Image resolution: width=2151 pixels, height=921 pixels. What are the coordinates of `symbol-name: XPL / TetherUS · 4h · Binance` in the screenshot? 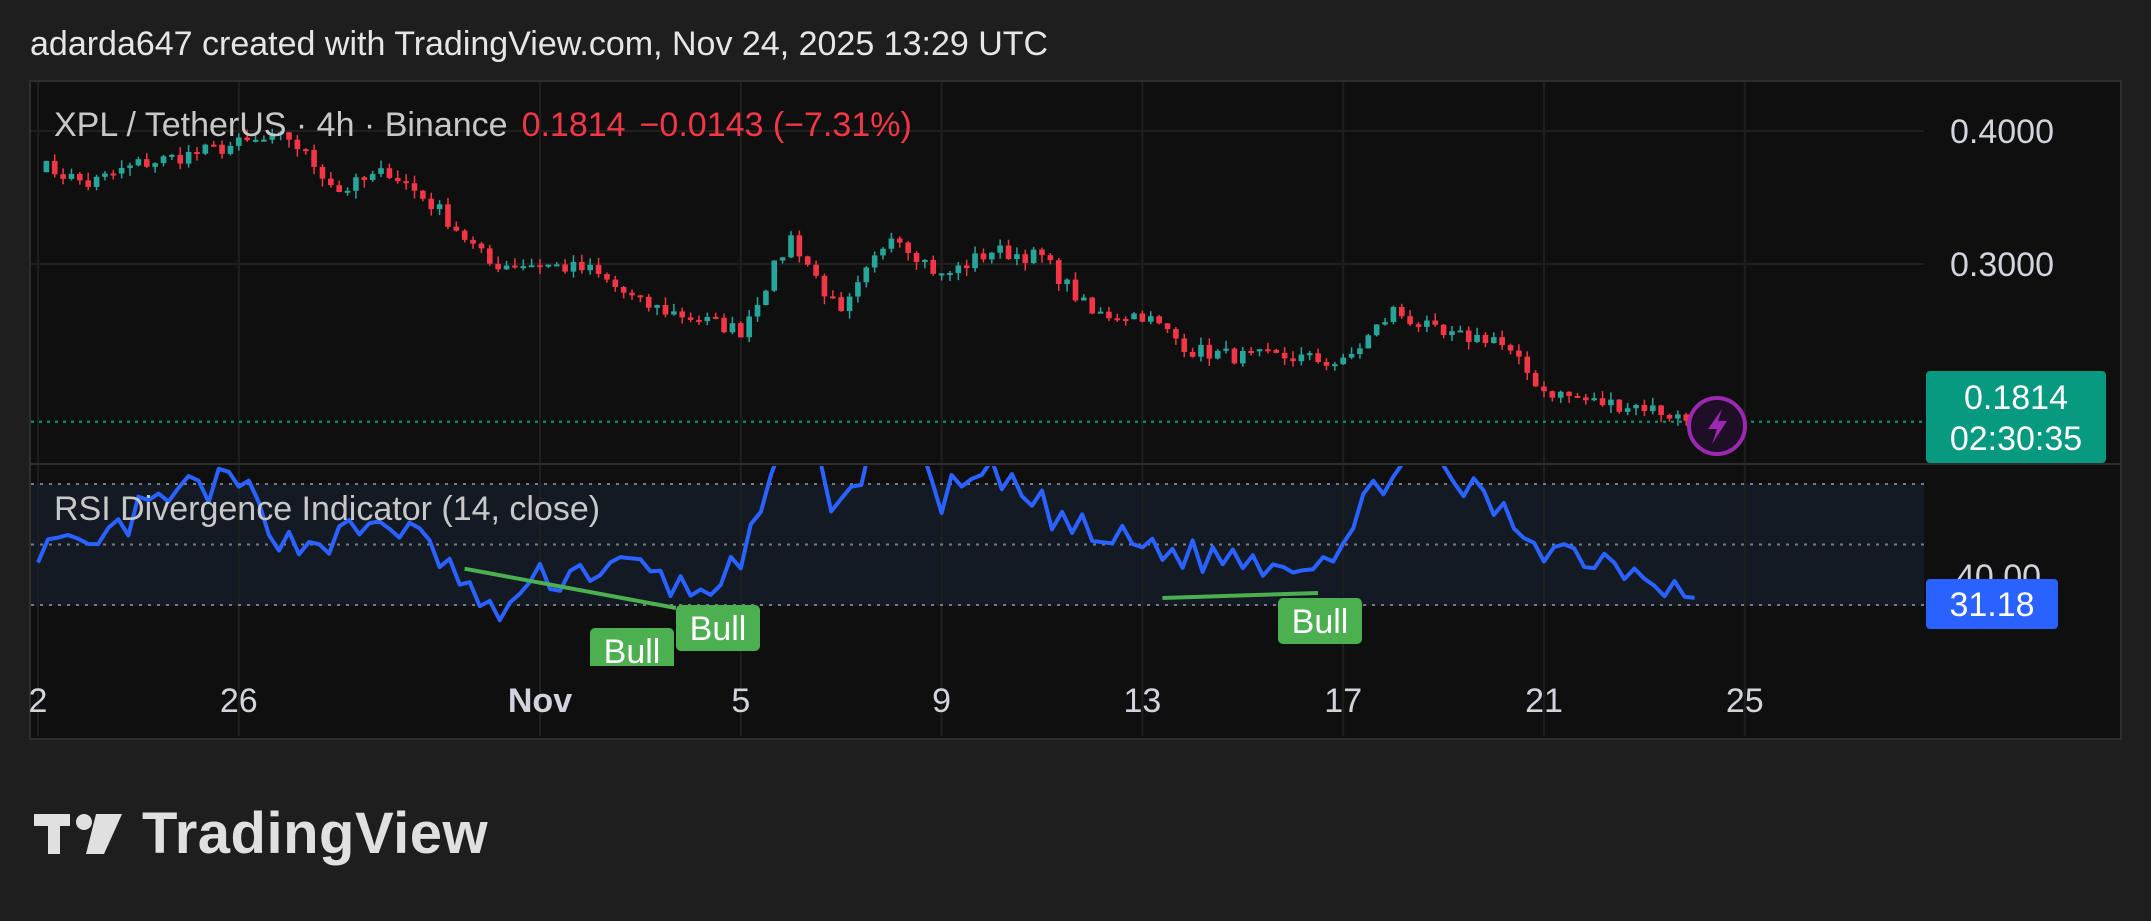 It's located at (281, 125).